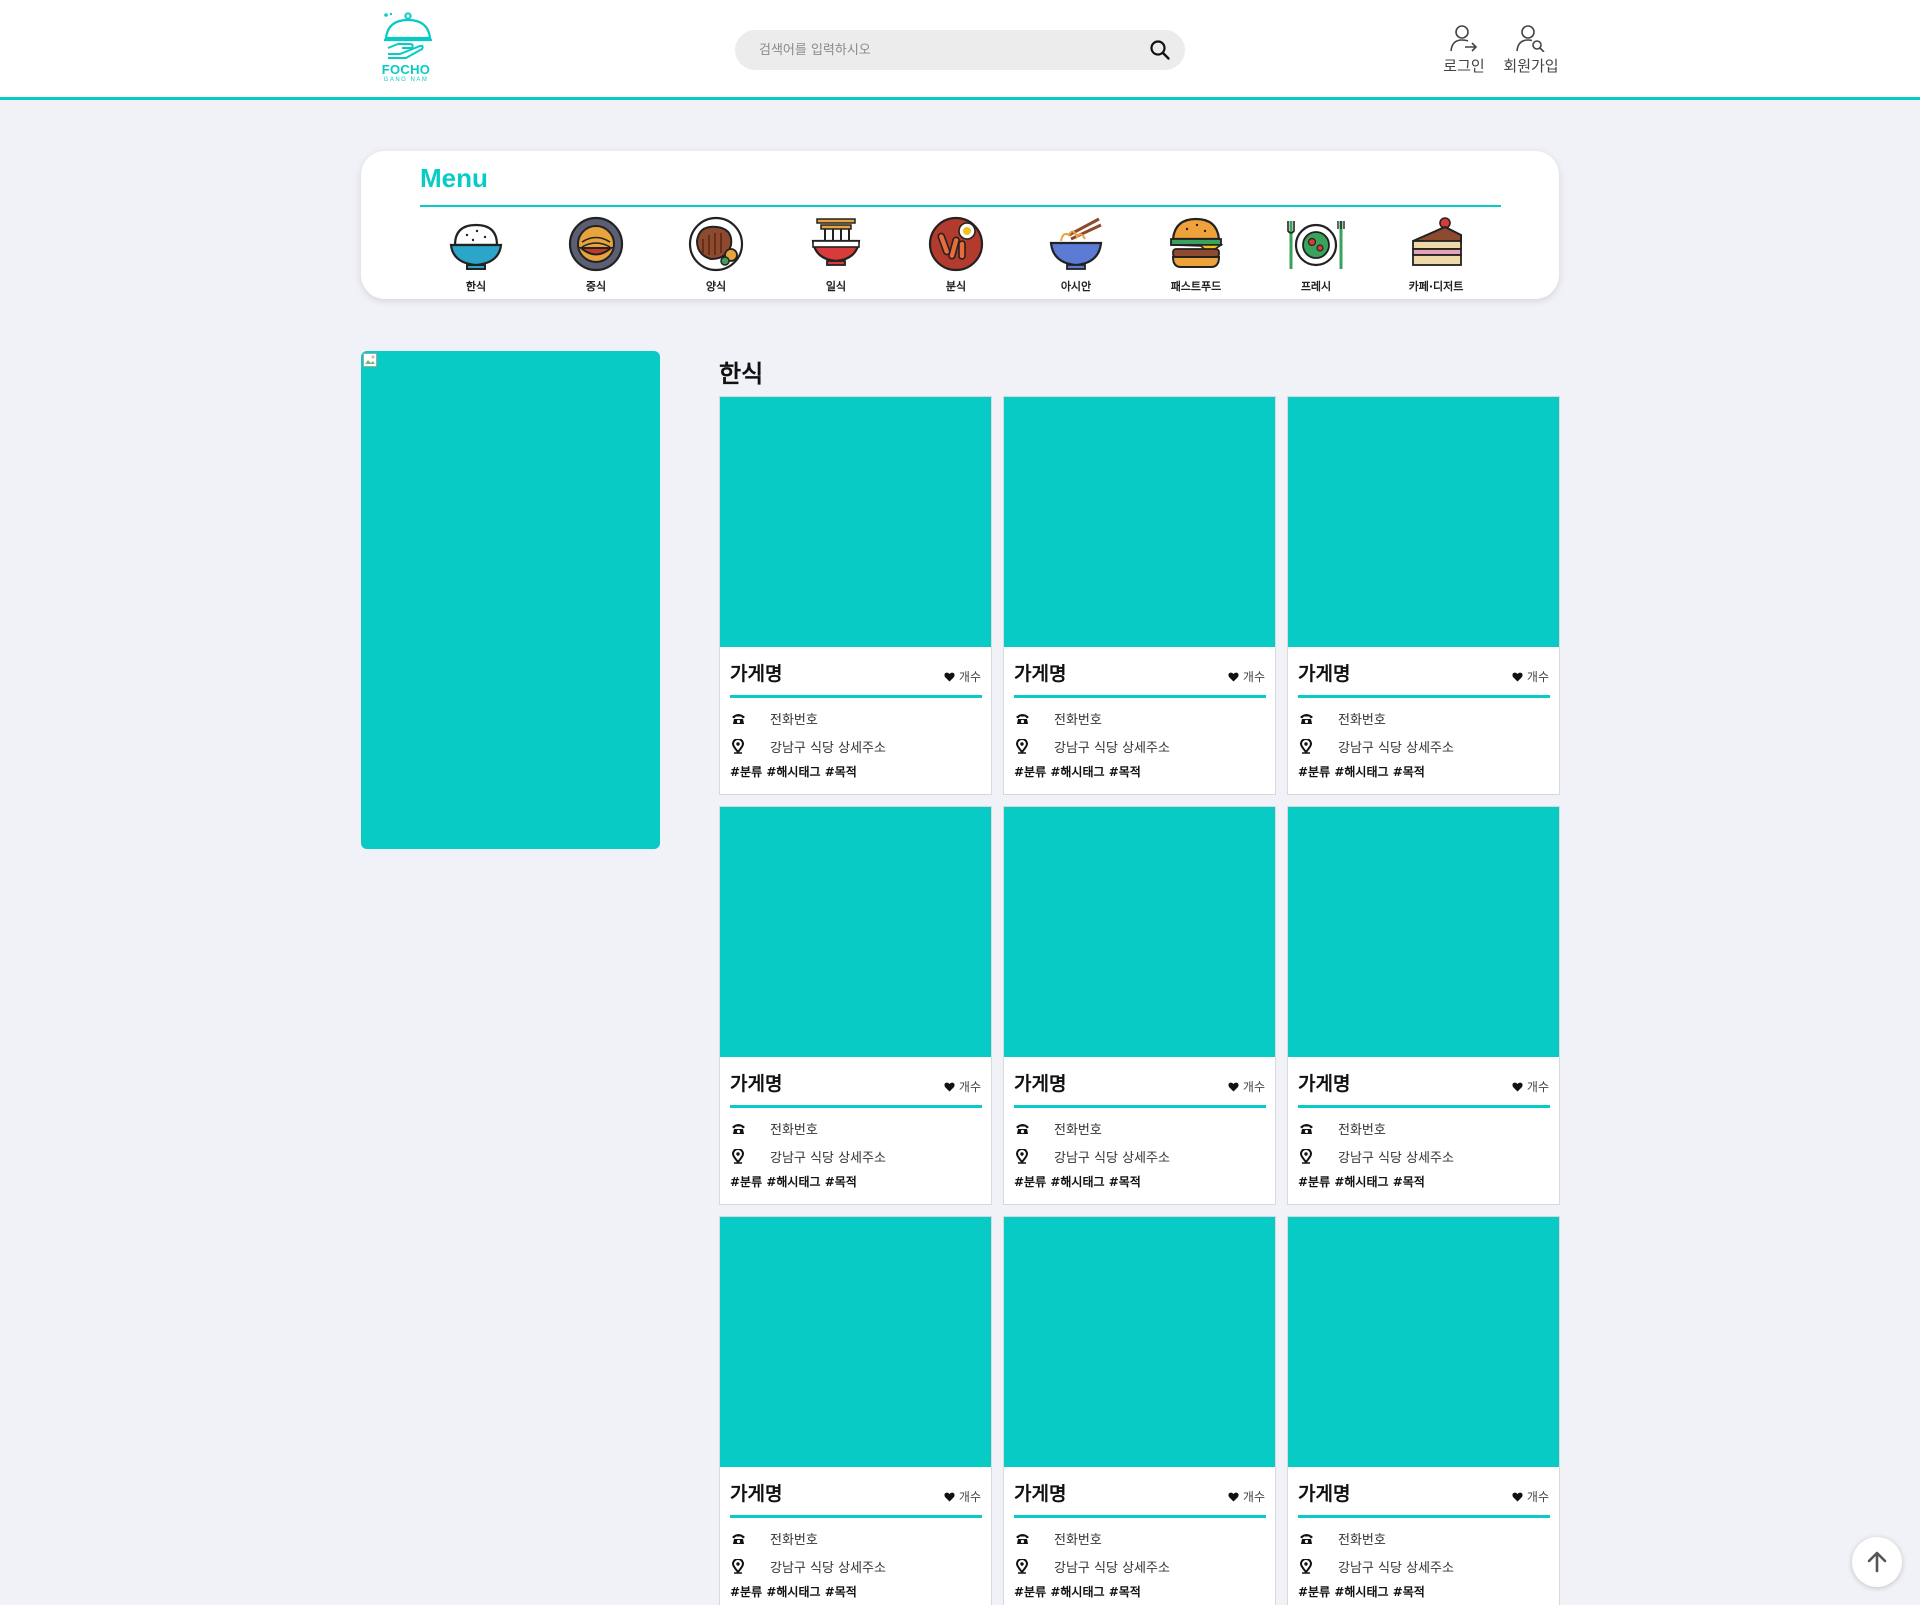 The height and width of the screenshot is (1605, 1920). I want to click on menu-label-fastfood: 패스트푸드, so click(1196, 286).